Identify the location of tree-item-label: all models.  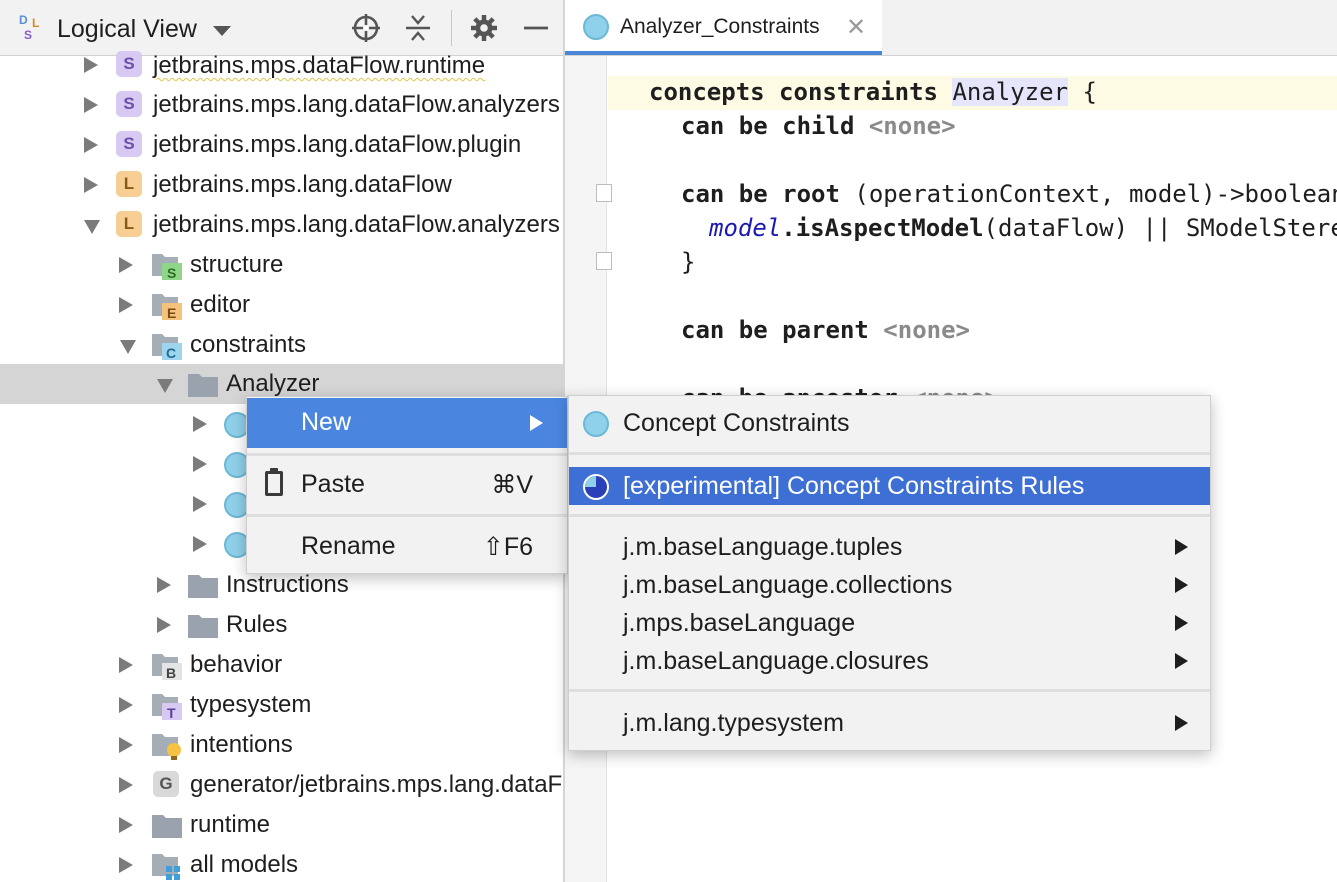
(244, 864).